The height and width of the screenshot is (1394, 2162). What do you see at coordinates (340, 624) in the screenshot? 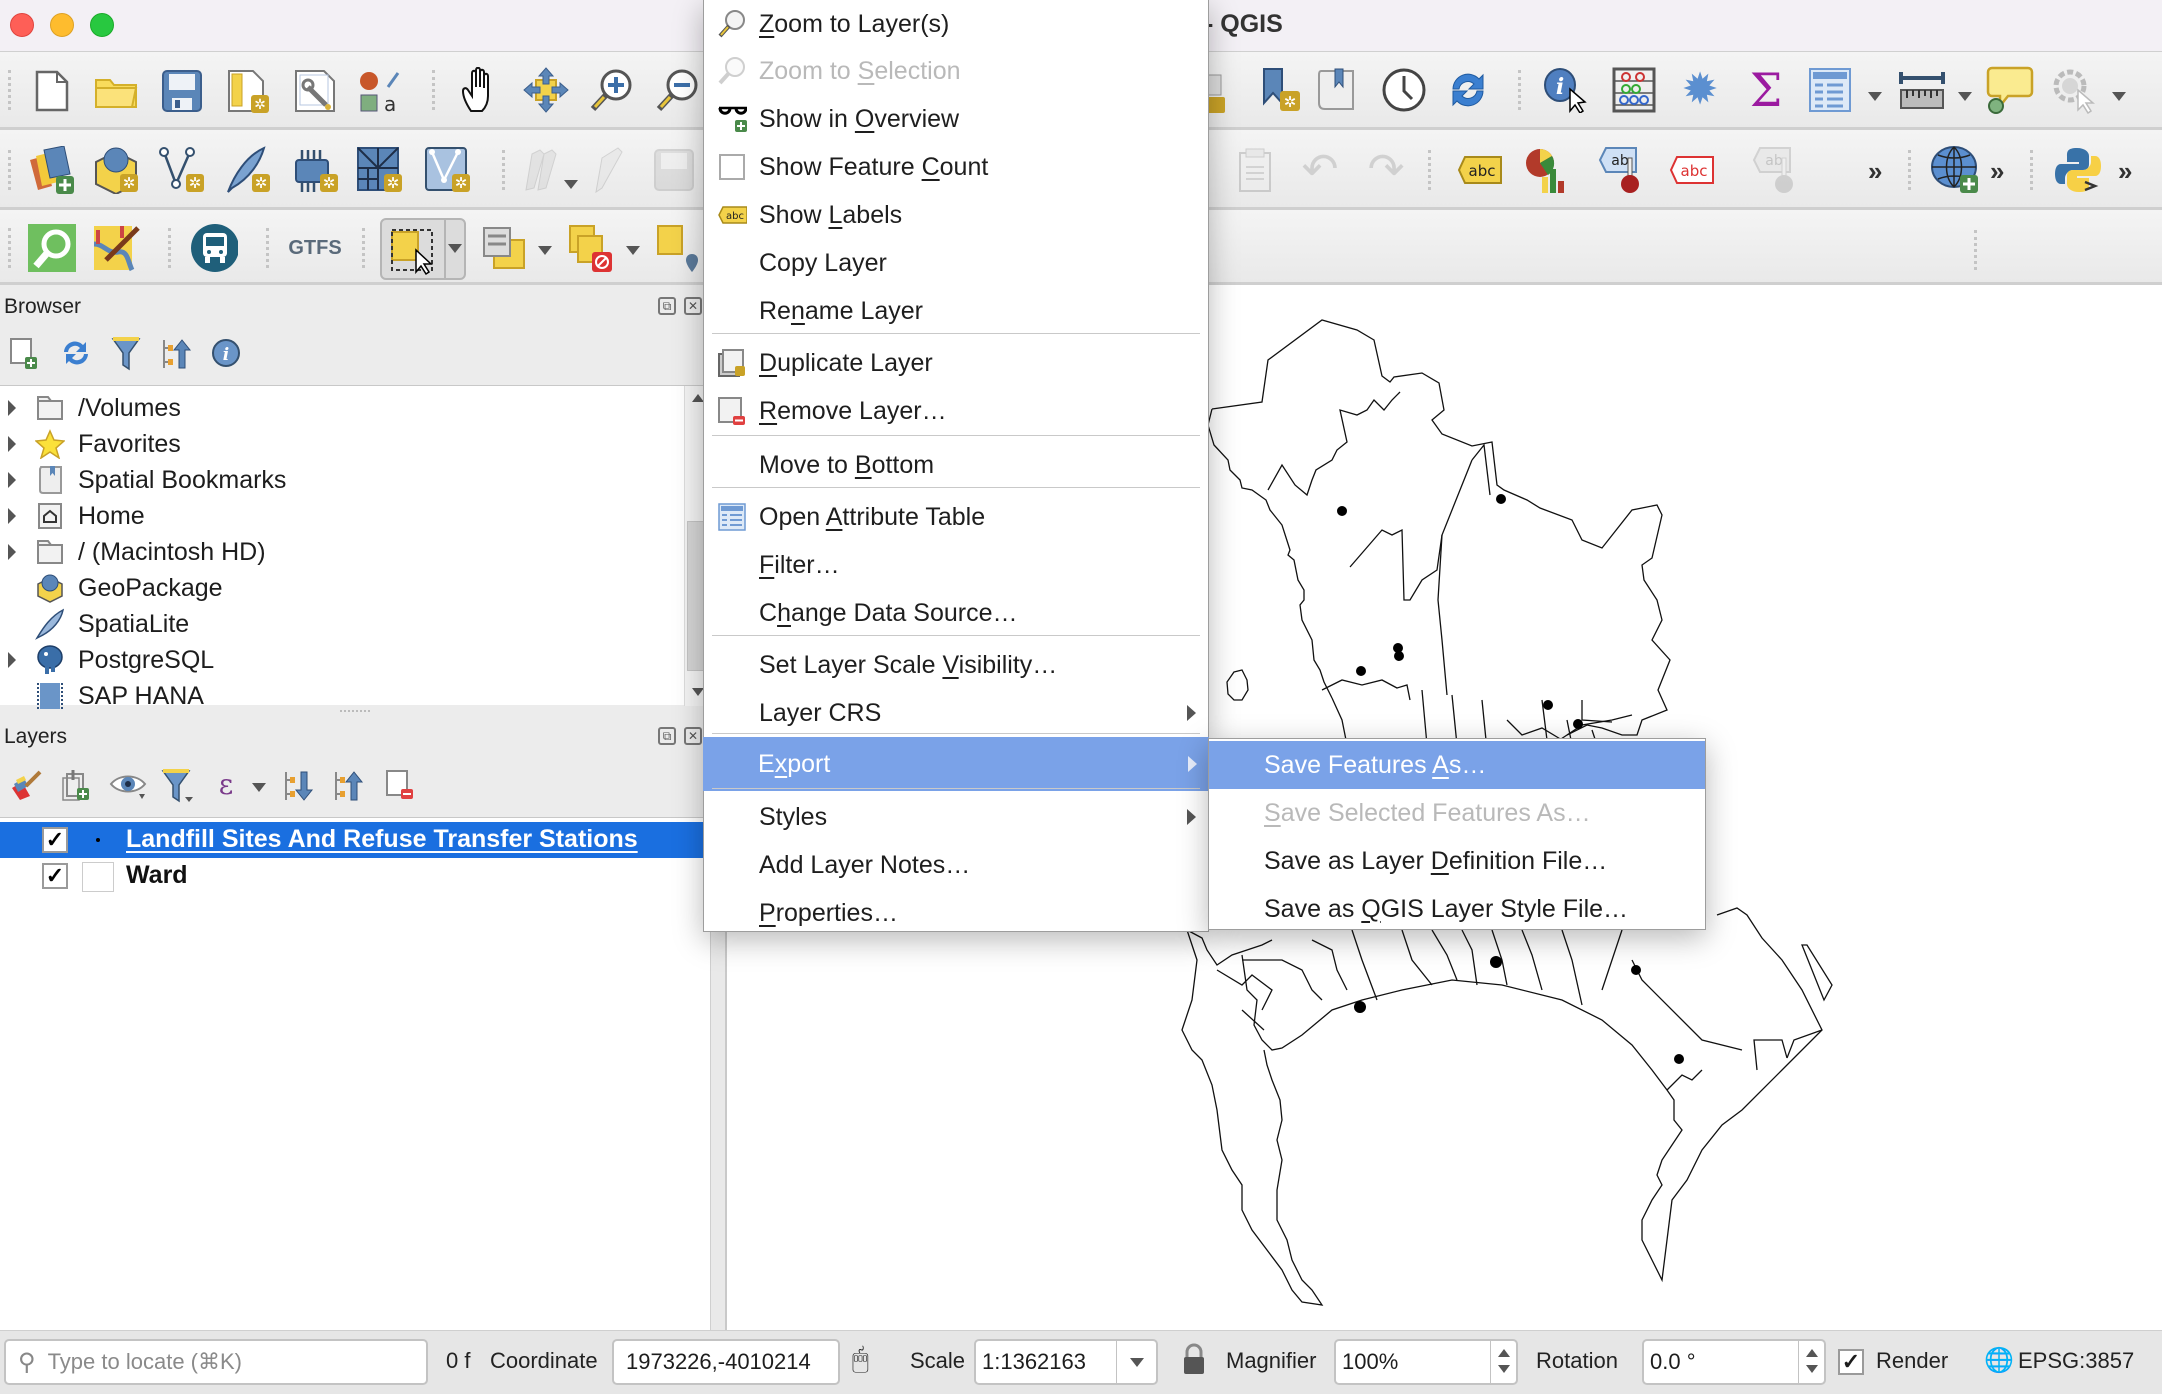
I see `browser-item: SpatiaLite` at bounding box center [340, 624].